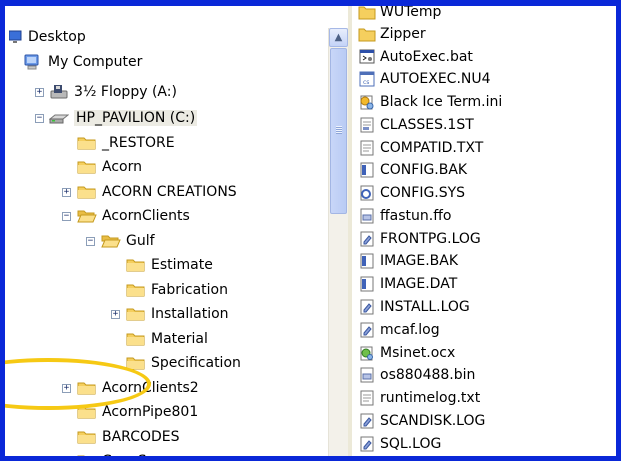 The image size is (621, 461). I want to click on file-name: CONFIG.SYS, so click(423, 192).